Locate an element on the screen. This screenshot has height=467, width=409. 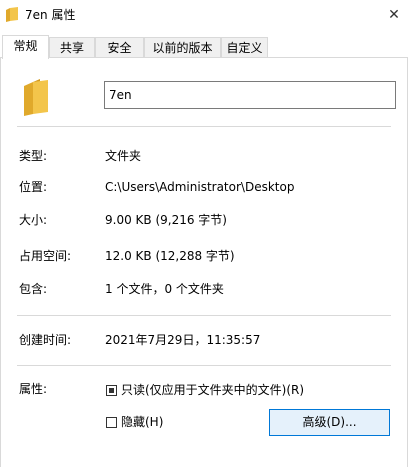
hidden-checkbox is located at coordinates (111, 422).